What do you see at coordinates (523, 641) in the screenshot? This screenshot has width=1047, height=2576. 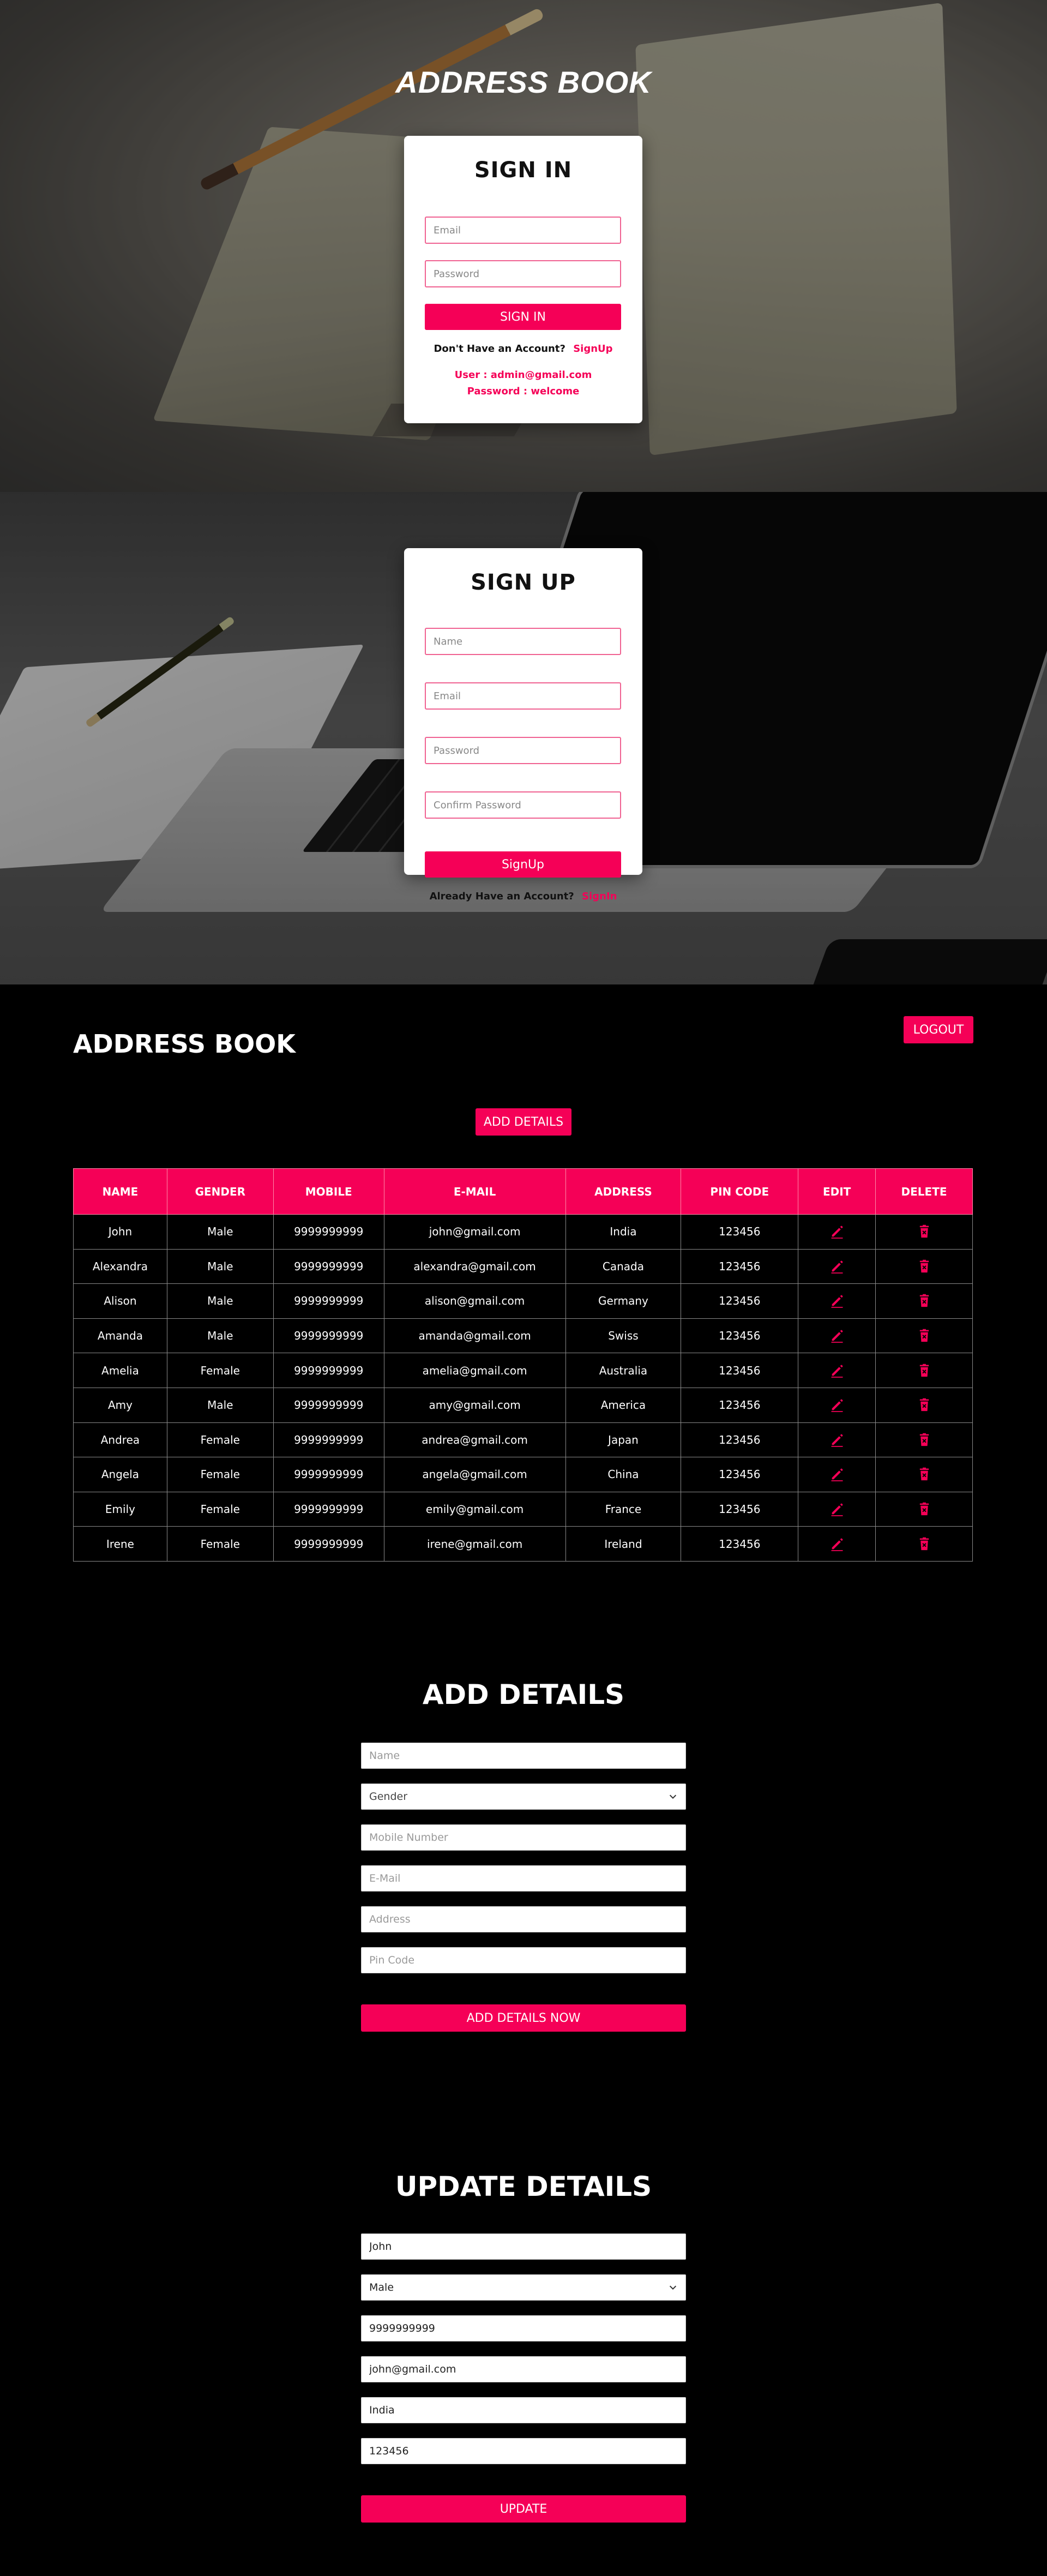 I see `signup-name-input` at bounding box center [523, 641].